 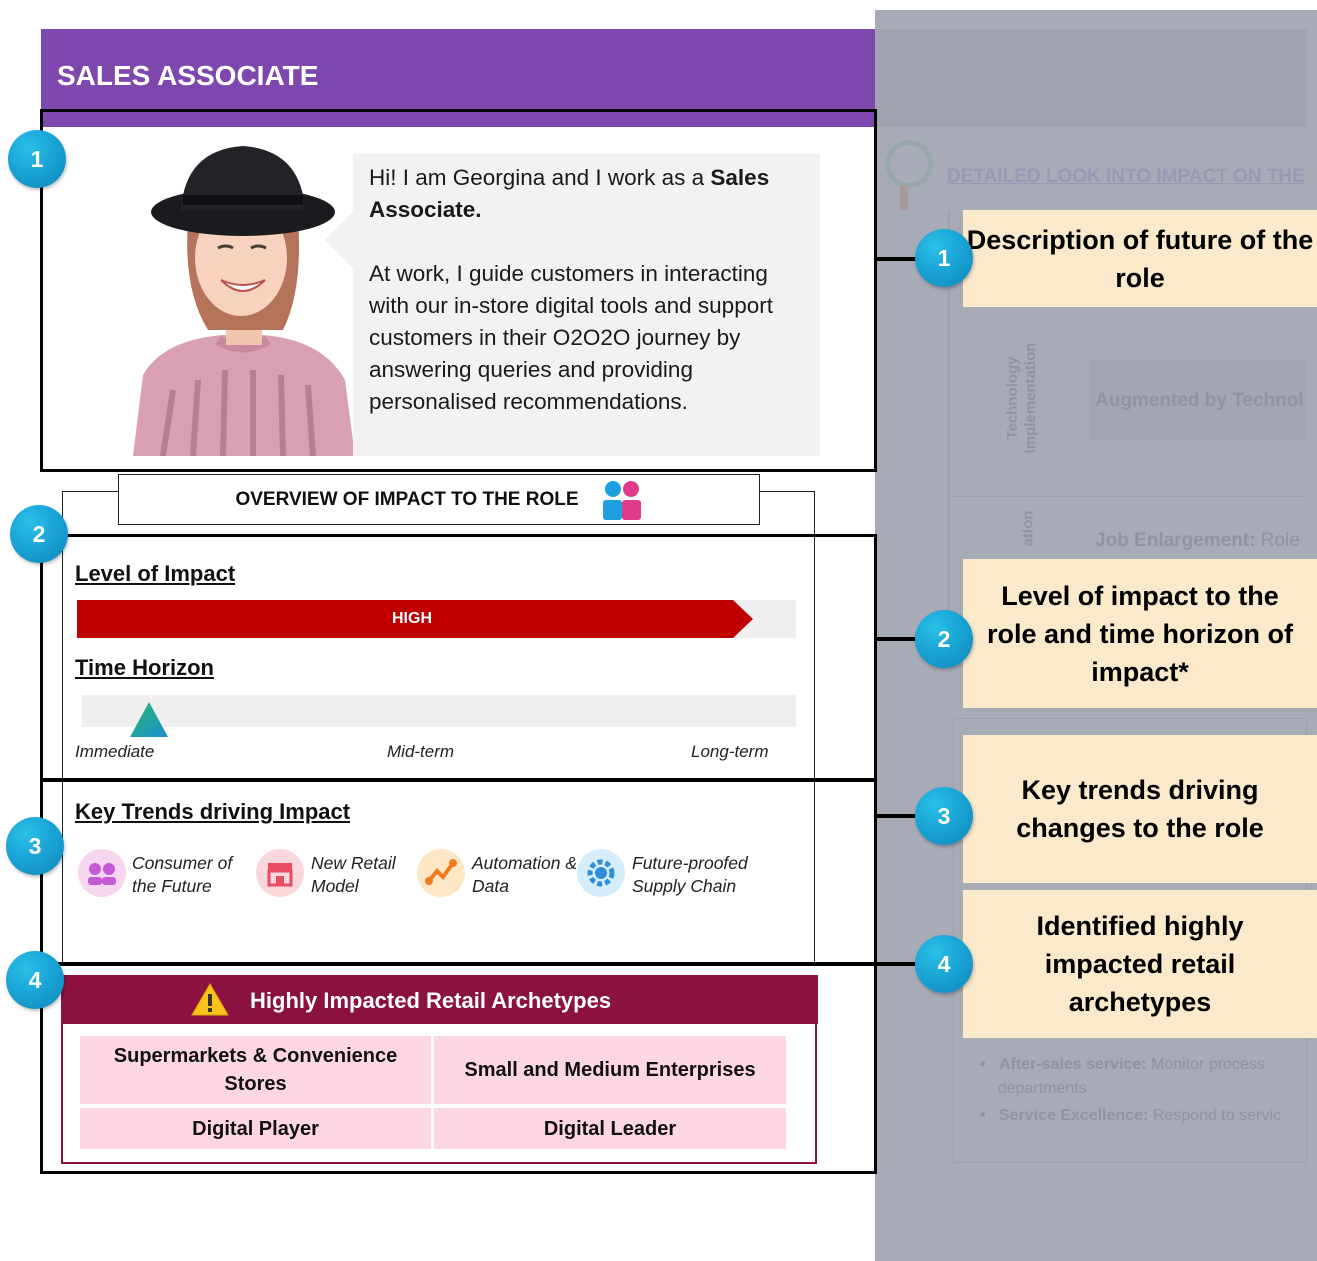 I want to click on store-icon, so click(x=280, y=873).